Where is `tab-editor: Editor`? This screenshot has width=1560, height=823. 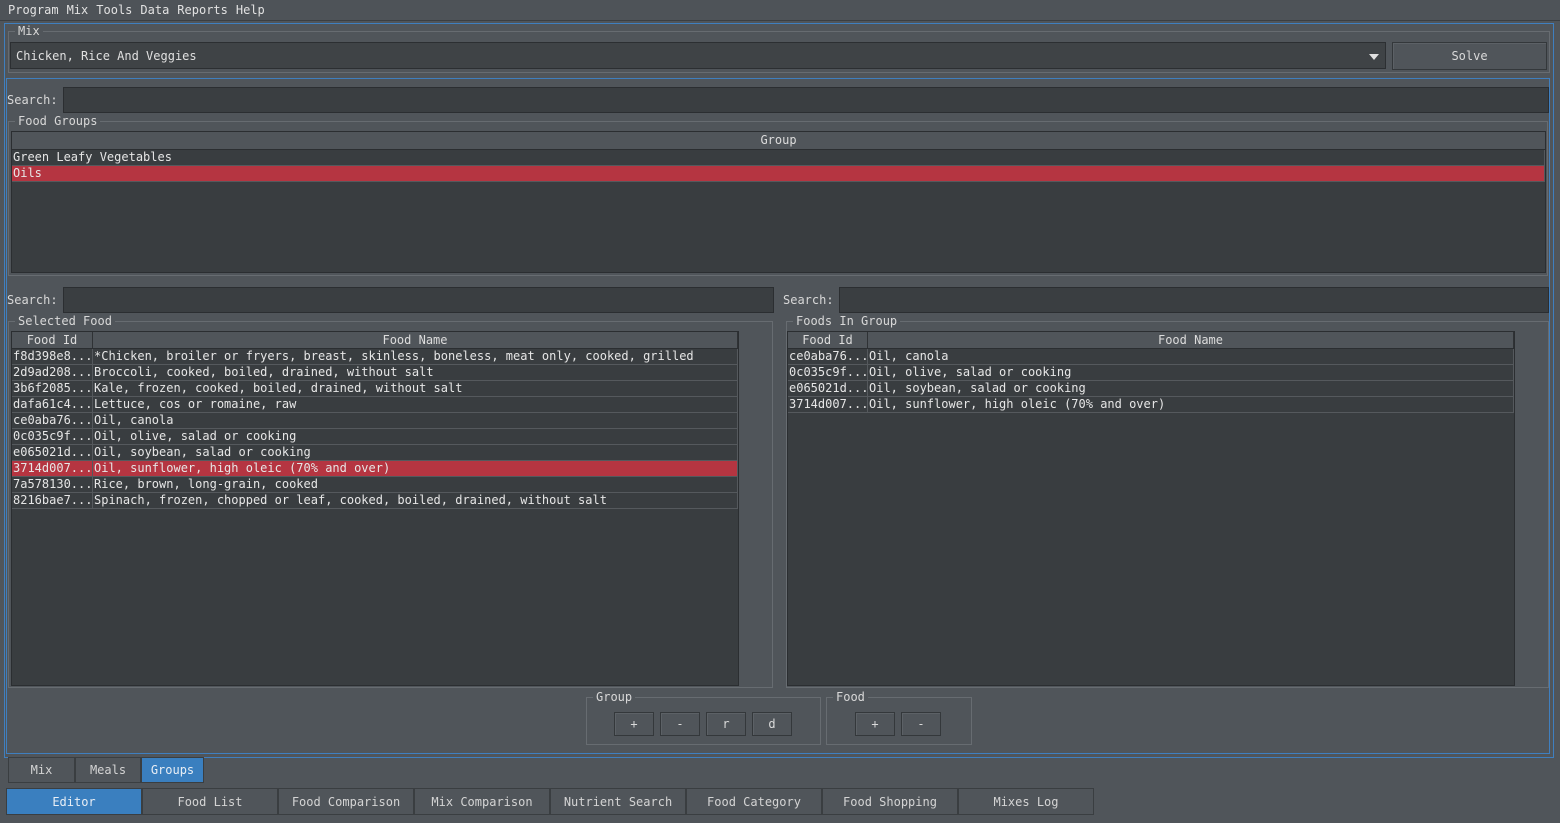
tab-editor: Editor is located at coordinates (74, 801).